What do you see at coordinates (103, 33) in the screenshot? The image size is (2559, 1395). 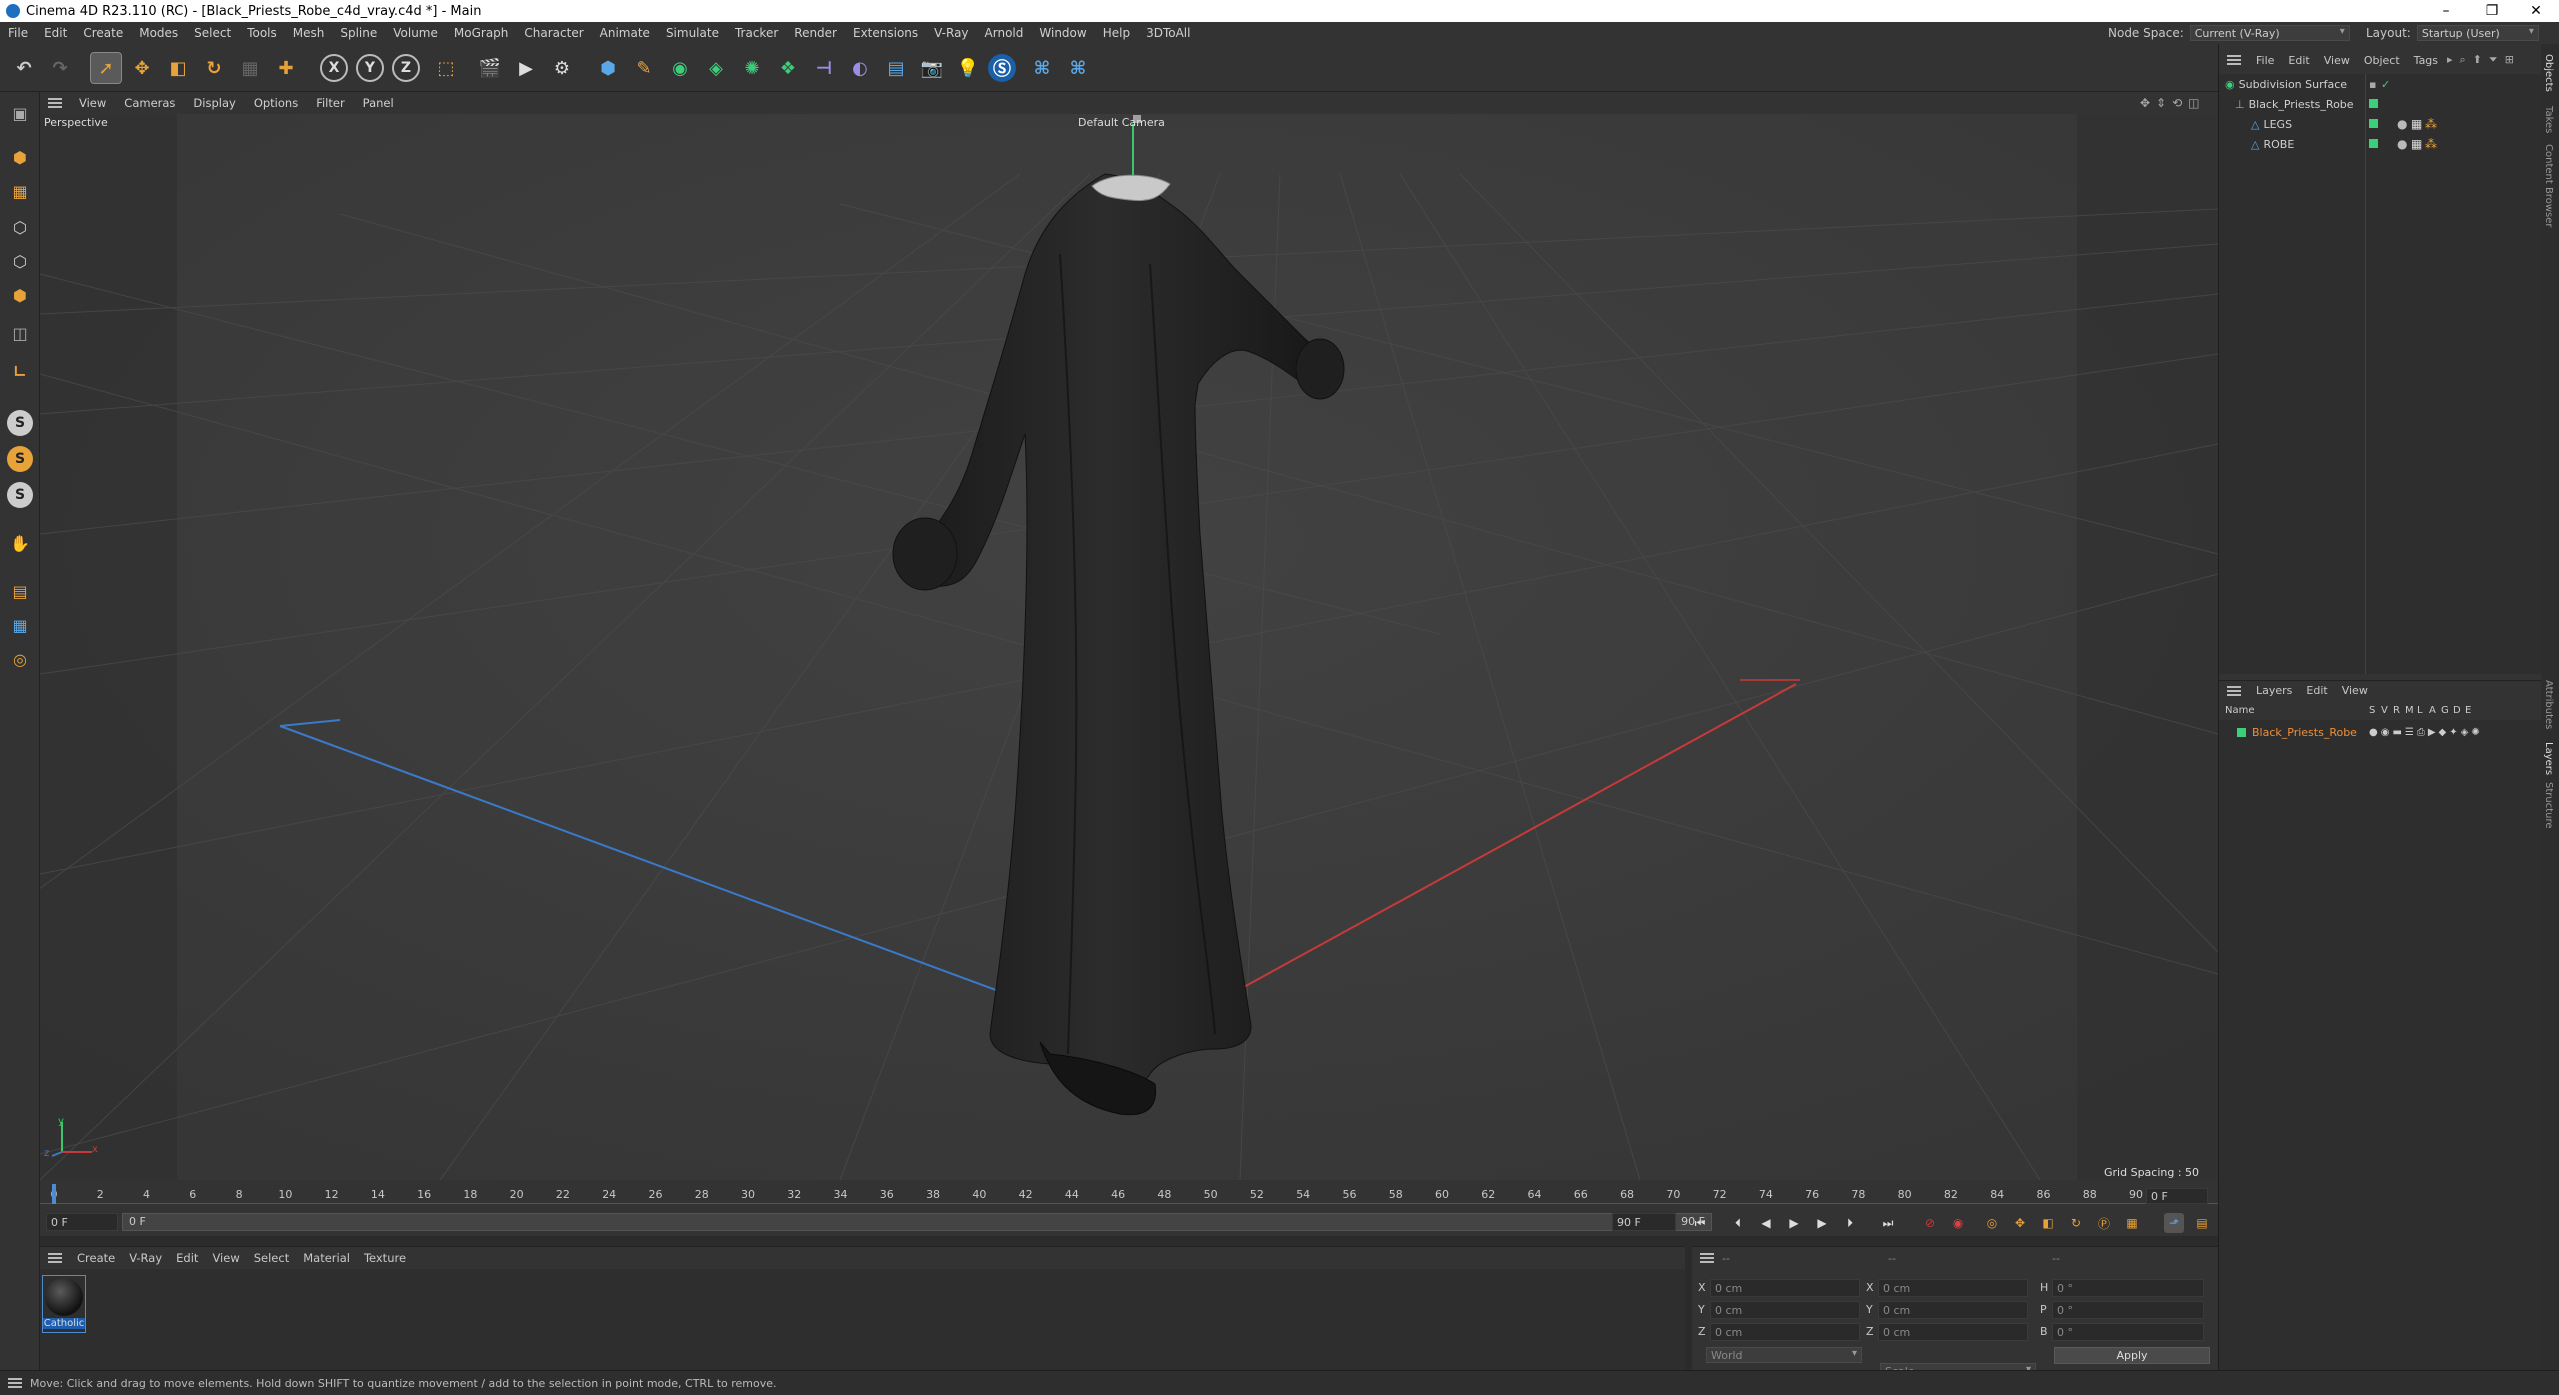 I see `menu-create: Create` at bounding box center [103, 33].